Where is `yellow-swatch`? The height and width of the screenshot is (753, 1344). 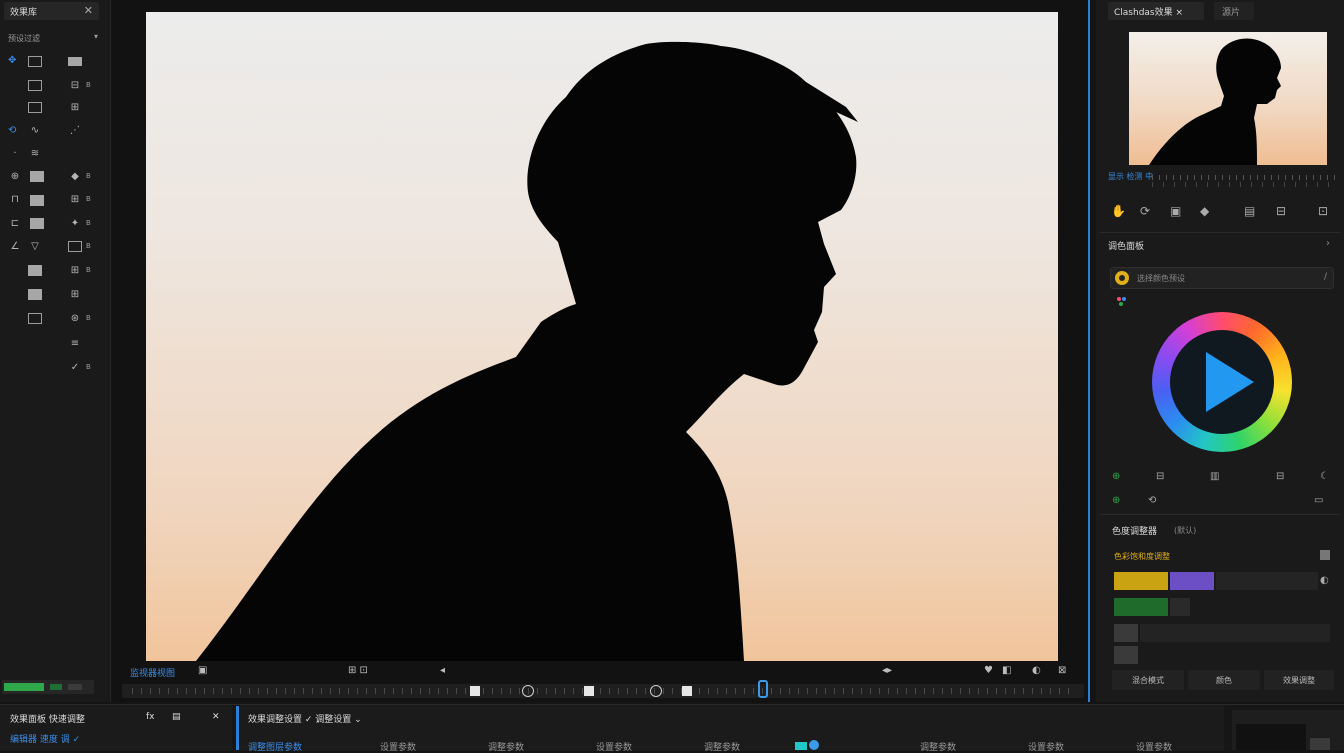 yellow-swatch is located at coordinates (1141, 581).